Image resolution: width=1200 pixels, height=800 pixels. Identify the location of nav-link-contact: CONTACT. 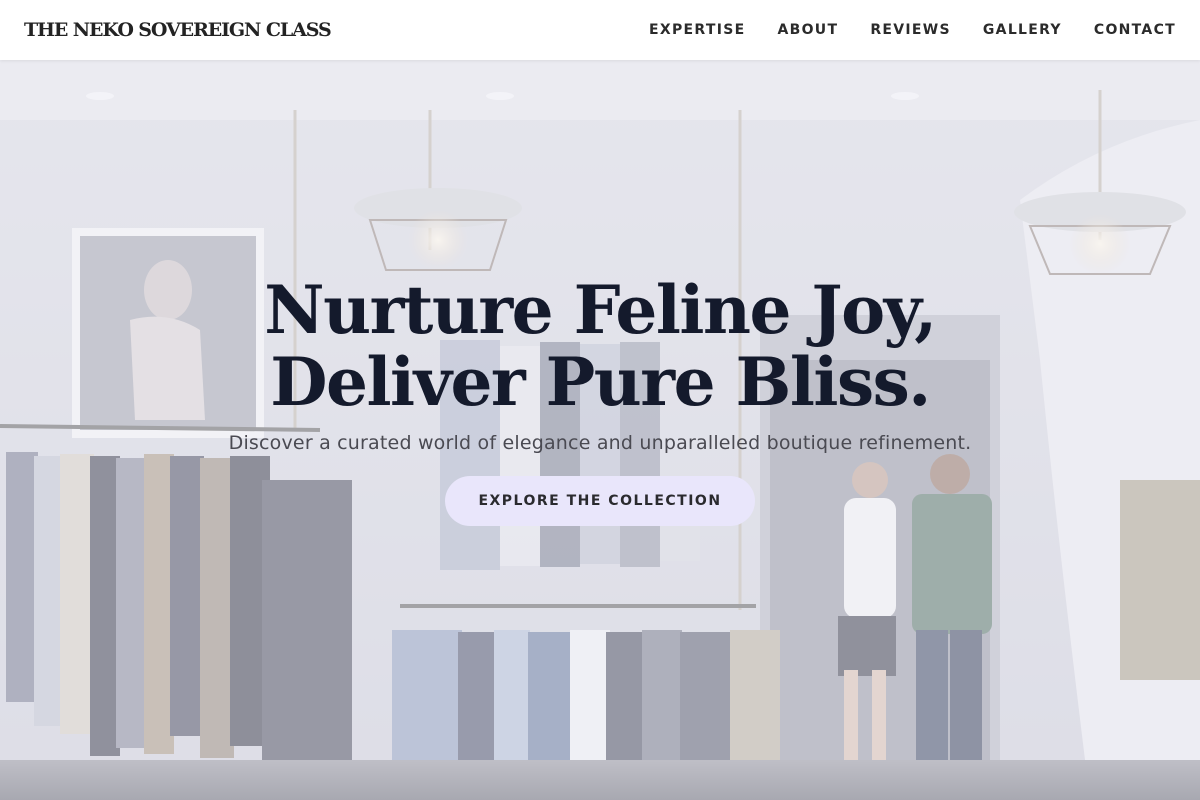
(1135, 30).